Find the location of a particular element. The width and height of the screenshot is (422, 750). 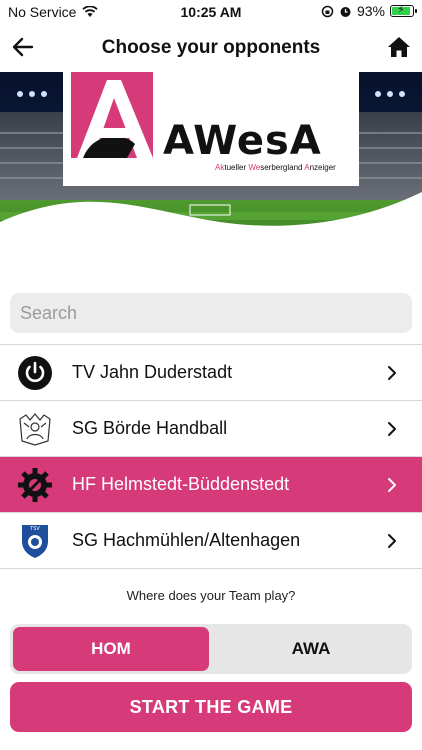

status-bar: No Service 10:25 AM 93% ⚡ is located at coordinates (211, 12).